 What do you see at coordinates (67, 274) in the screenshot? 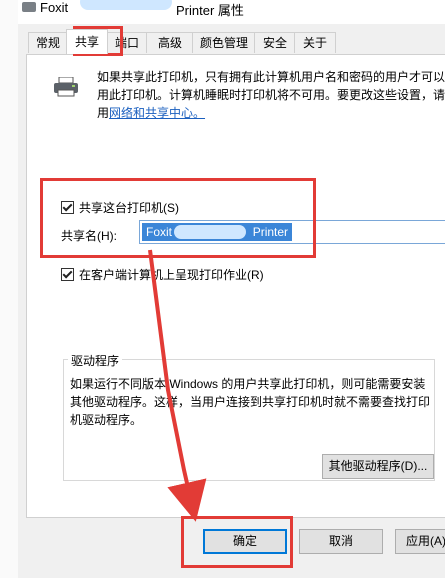
I see `render-jobs-checkbox` at bounding box center [67, 274].